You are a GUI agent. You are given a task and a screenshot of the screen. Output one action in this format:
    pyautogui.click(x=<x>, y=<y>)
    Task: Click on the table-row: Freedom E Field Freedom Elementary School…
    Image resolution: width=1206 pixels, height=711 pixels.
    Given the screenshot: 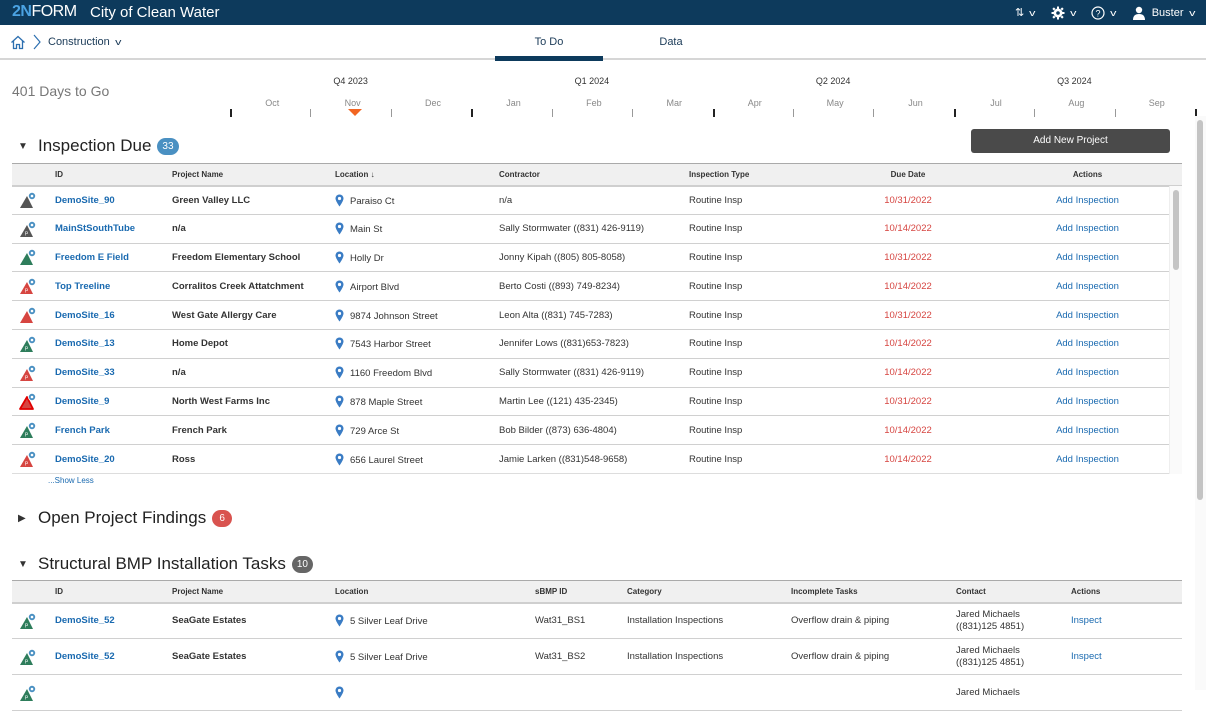 What is the action you would take?
    pyautogui.click(x=597, y=258)
    